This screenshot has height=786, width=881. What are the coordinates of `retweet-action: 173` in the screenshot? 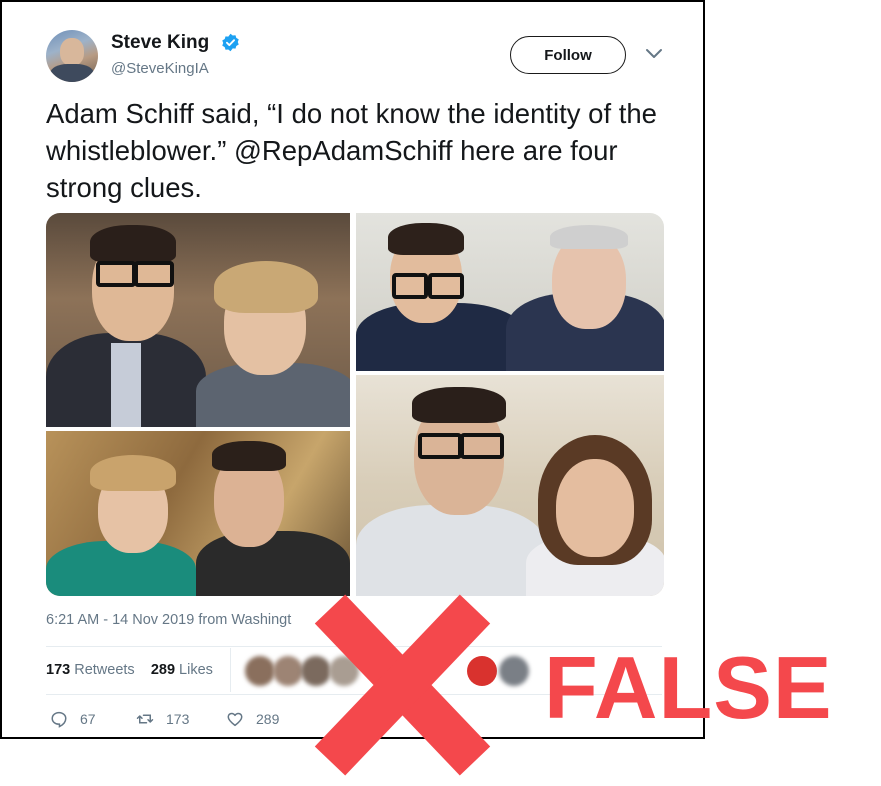 It's located at (162, 719).